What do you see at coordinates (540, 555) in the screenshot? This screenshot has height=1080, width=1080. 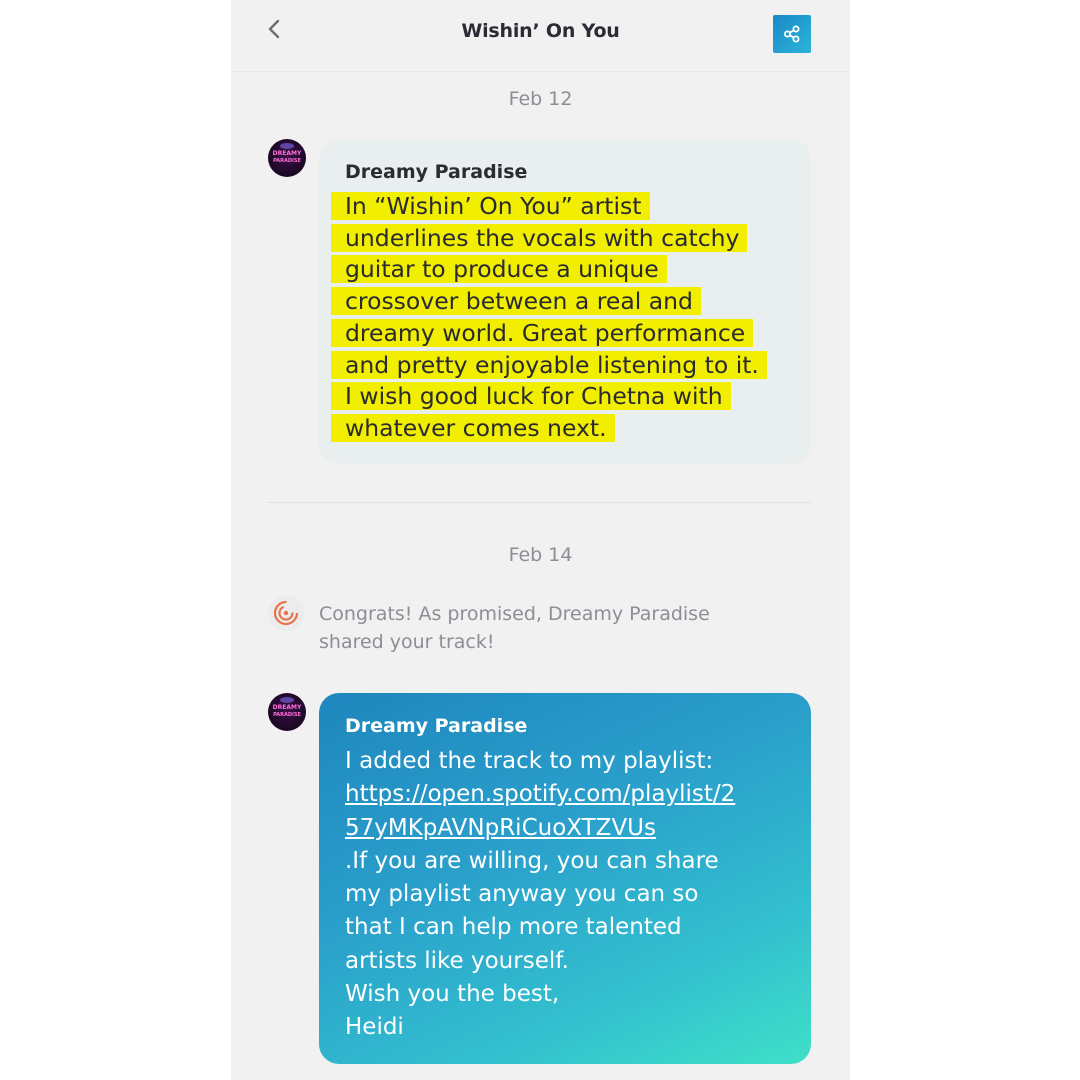 I see `date-separator: Feb 14` at bounding box center [540, 555].